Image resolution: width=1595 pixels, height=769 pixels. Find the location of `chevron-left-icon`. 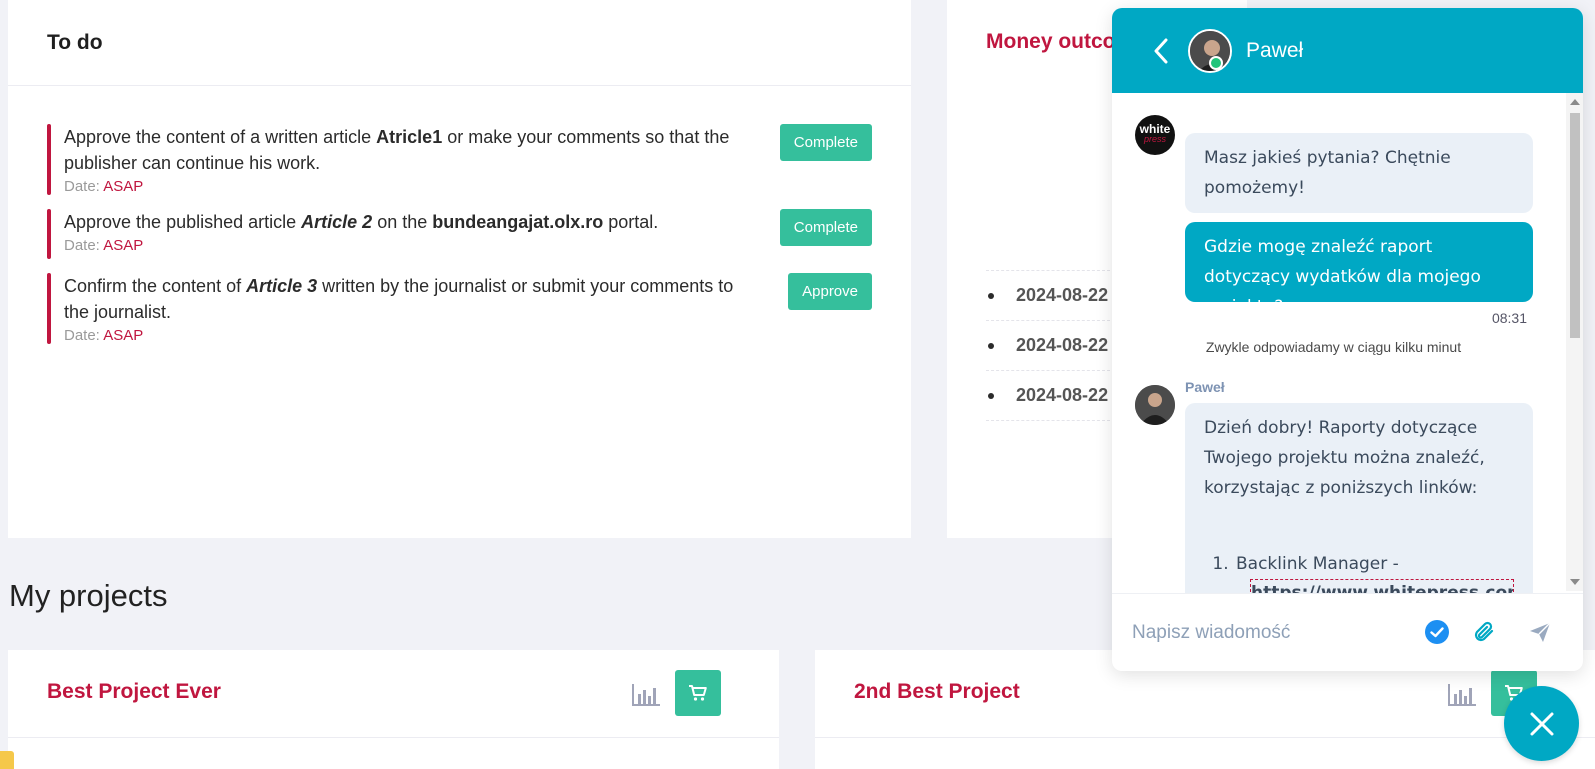

chevron-left-icon is located at coordinates (1161, 50).